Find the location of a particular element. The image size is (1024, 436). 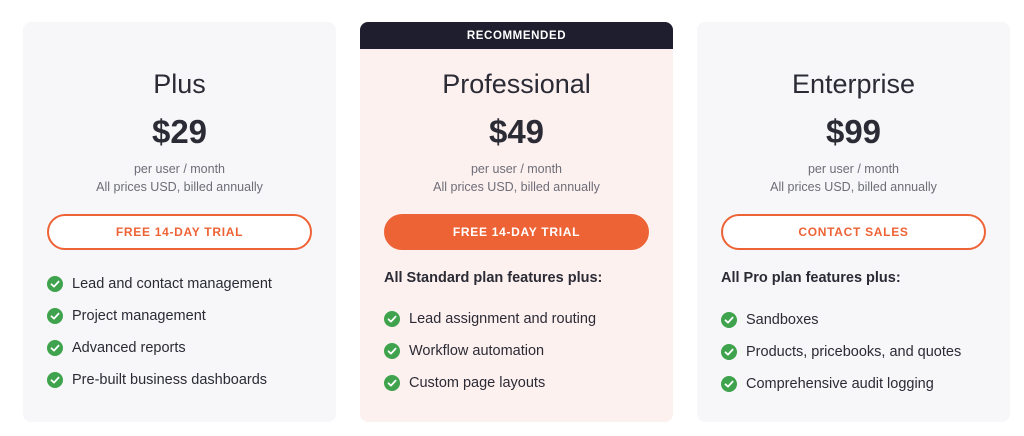

plan-name: Professional is located at coordinates (516, 84).